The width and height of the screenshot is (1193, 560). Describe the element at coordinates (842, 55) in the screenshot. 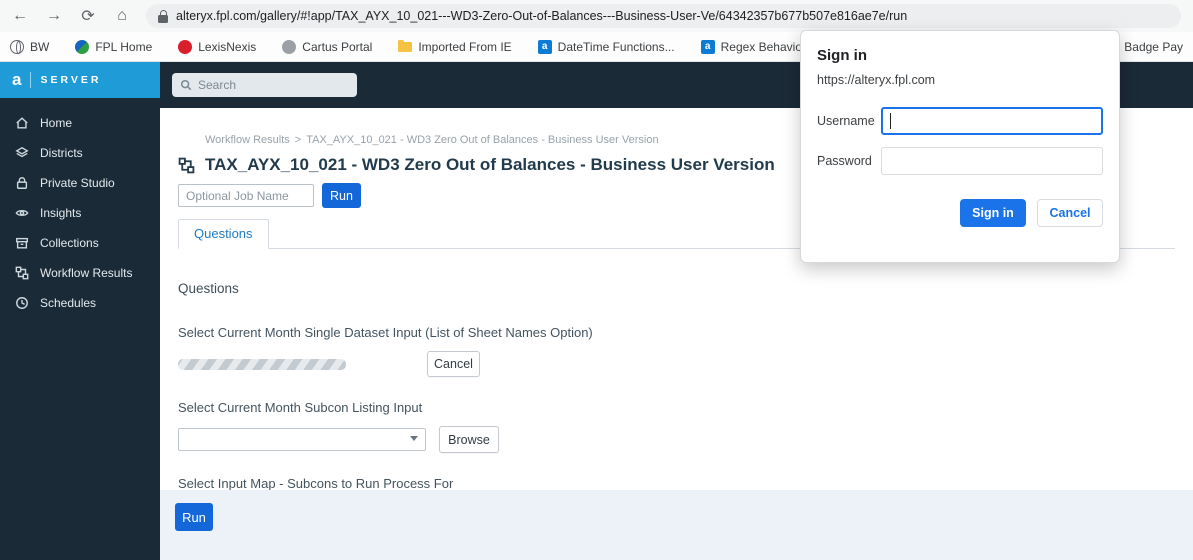

I see `dialog-title: Sign in` at that location.